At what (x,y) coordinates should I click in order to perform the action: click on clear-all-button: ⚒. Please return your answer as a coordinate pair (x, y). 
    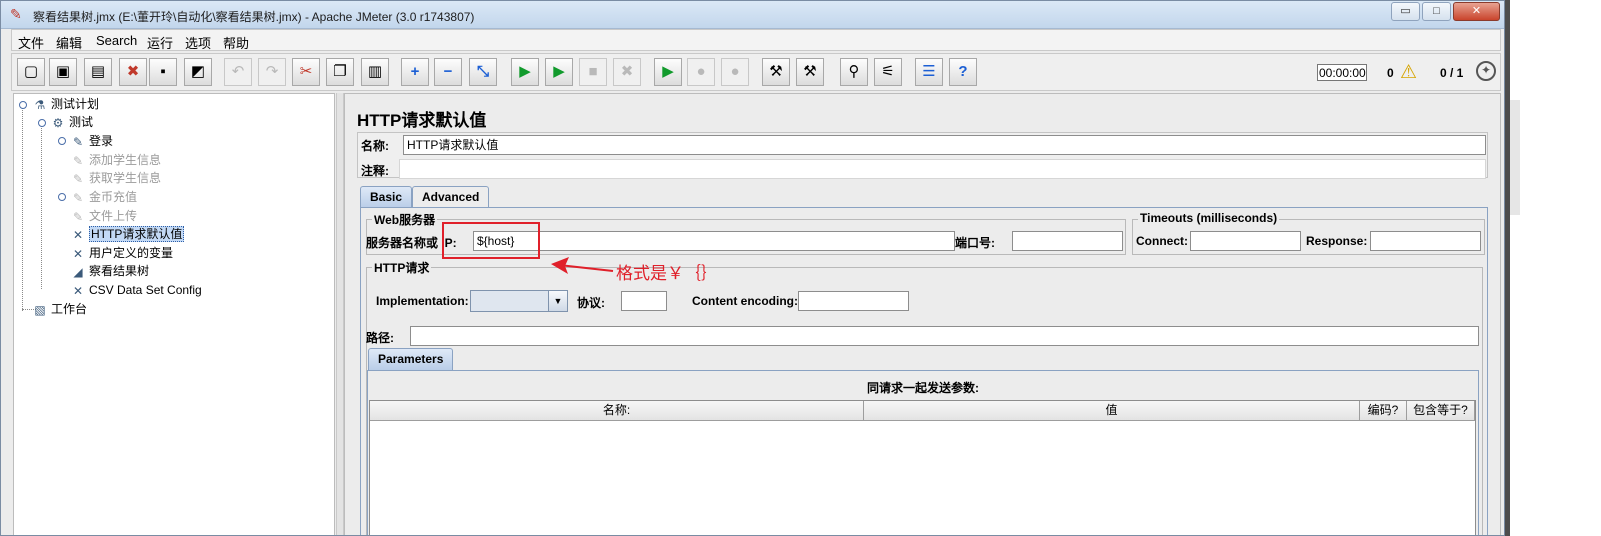
    Looking at the image, I should click on (810, 72).